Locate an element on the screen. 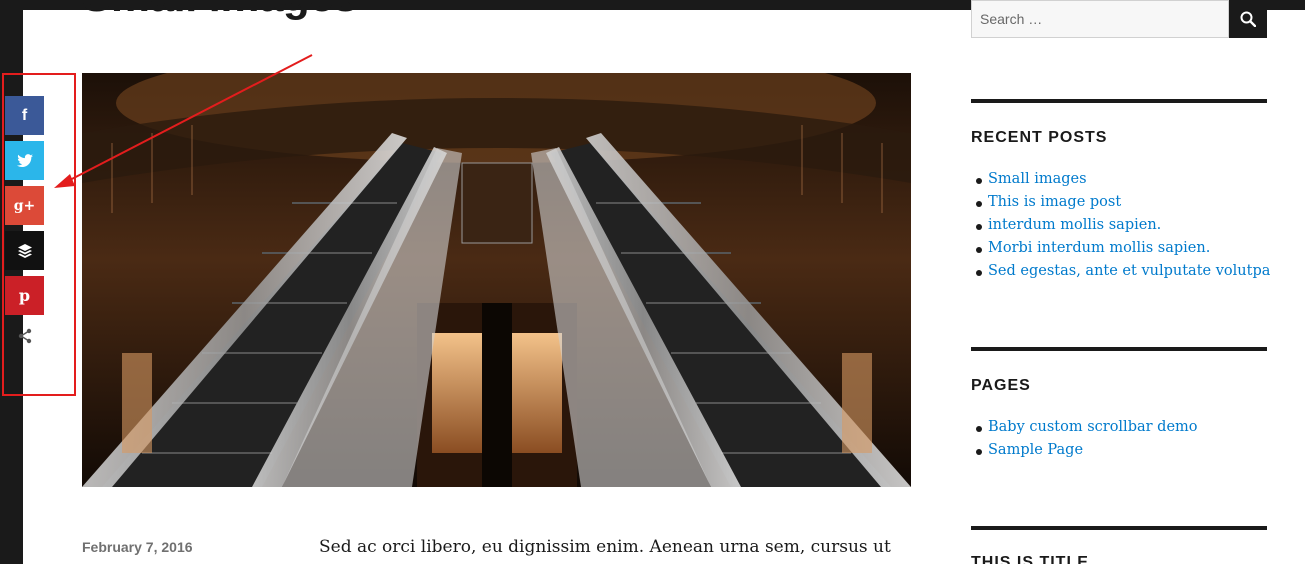 Image resolution: width=1305 pixels, height=564 pixels. list-item: Small images is located at coordinates (1119, 182).